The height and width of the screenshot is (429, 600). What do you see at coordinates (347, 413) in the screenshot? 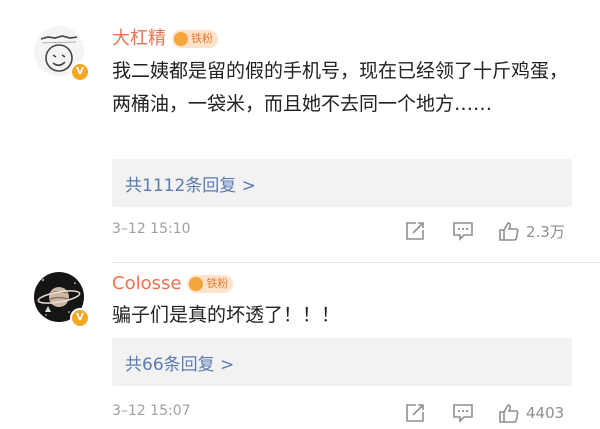
I see `comment-meta-row: 3–12 15:07 4403` at bounding box center [347, 413].